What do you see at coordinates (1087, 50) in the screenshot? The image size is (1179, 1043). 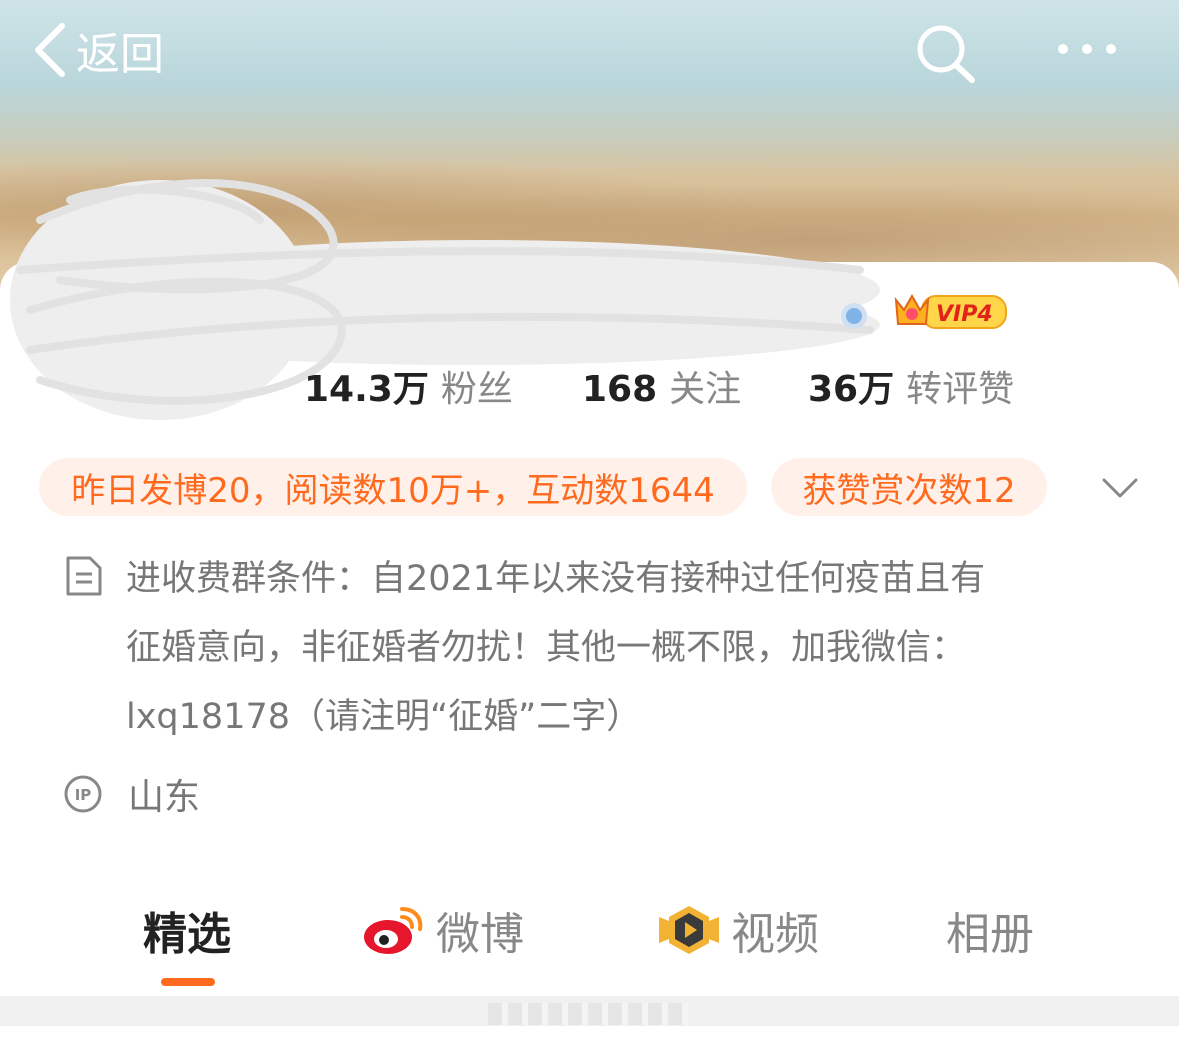 I see `more-icon` at bounding box center [1087, 50].